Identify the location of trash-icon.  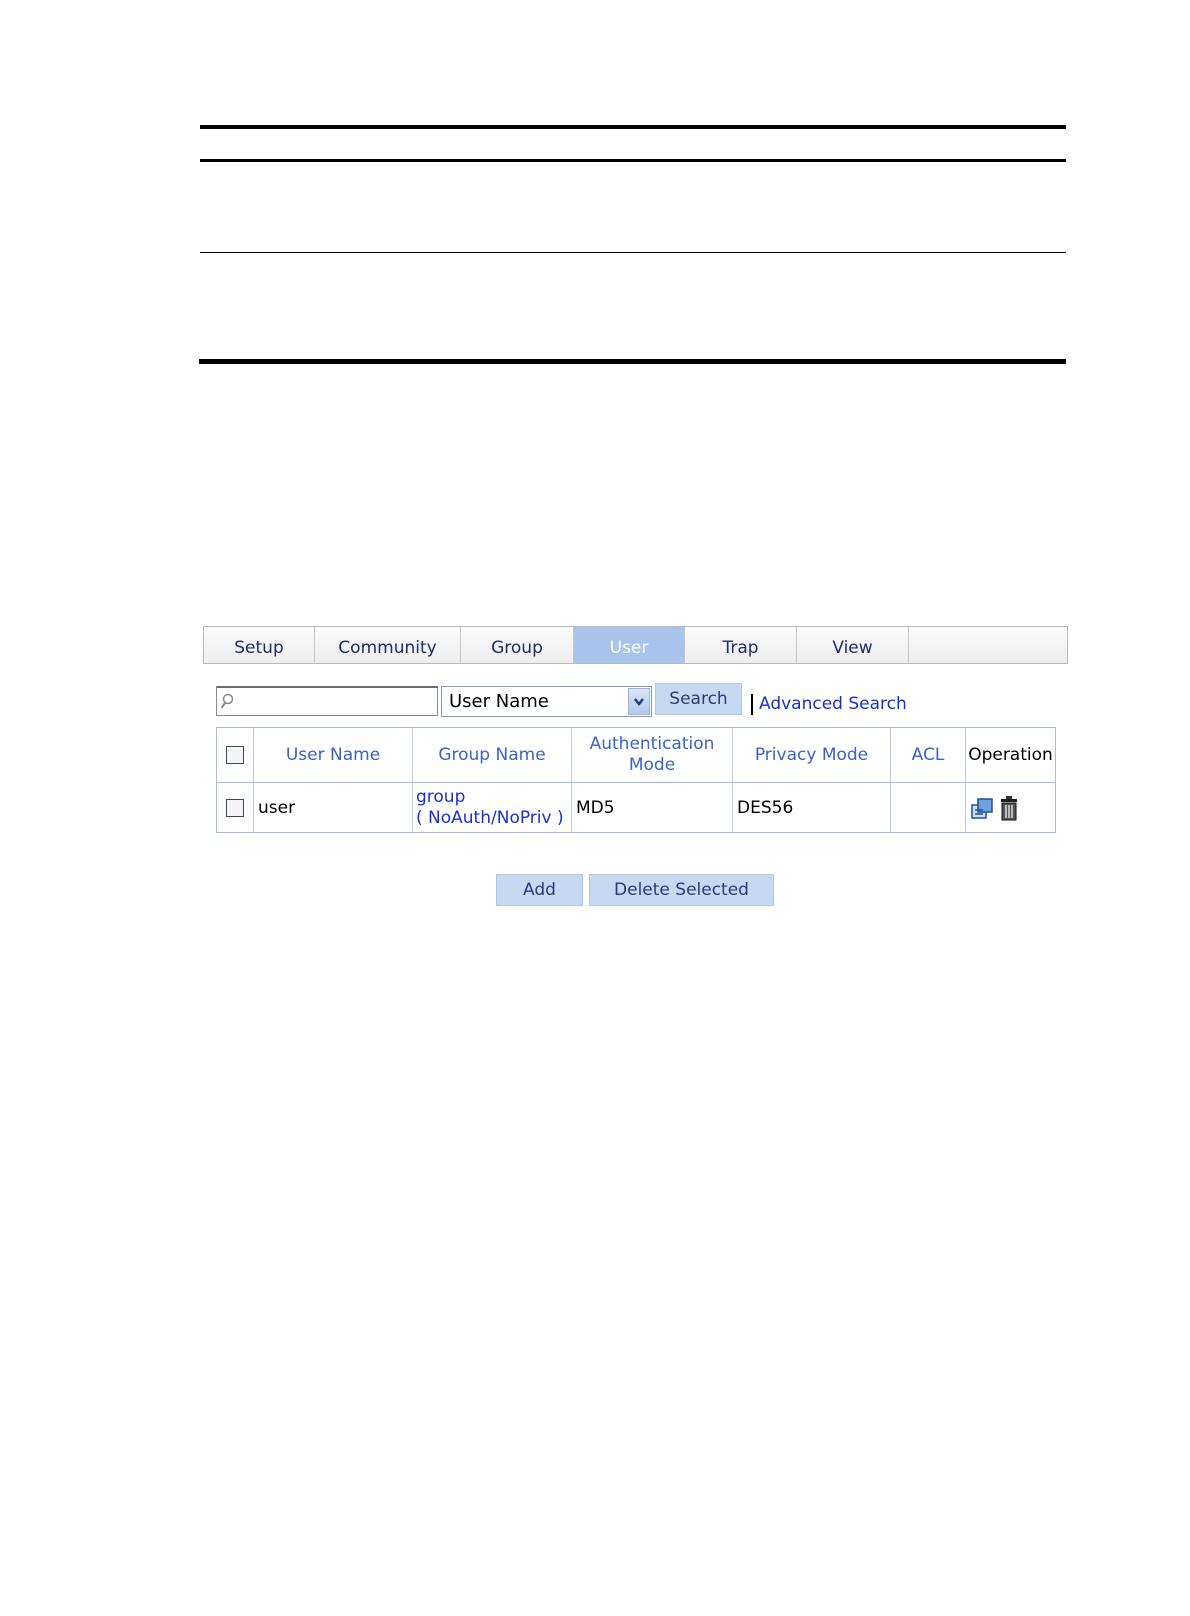
(1009, 808).